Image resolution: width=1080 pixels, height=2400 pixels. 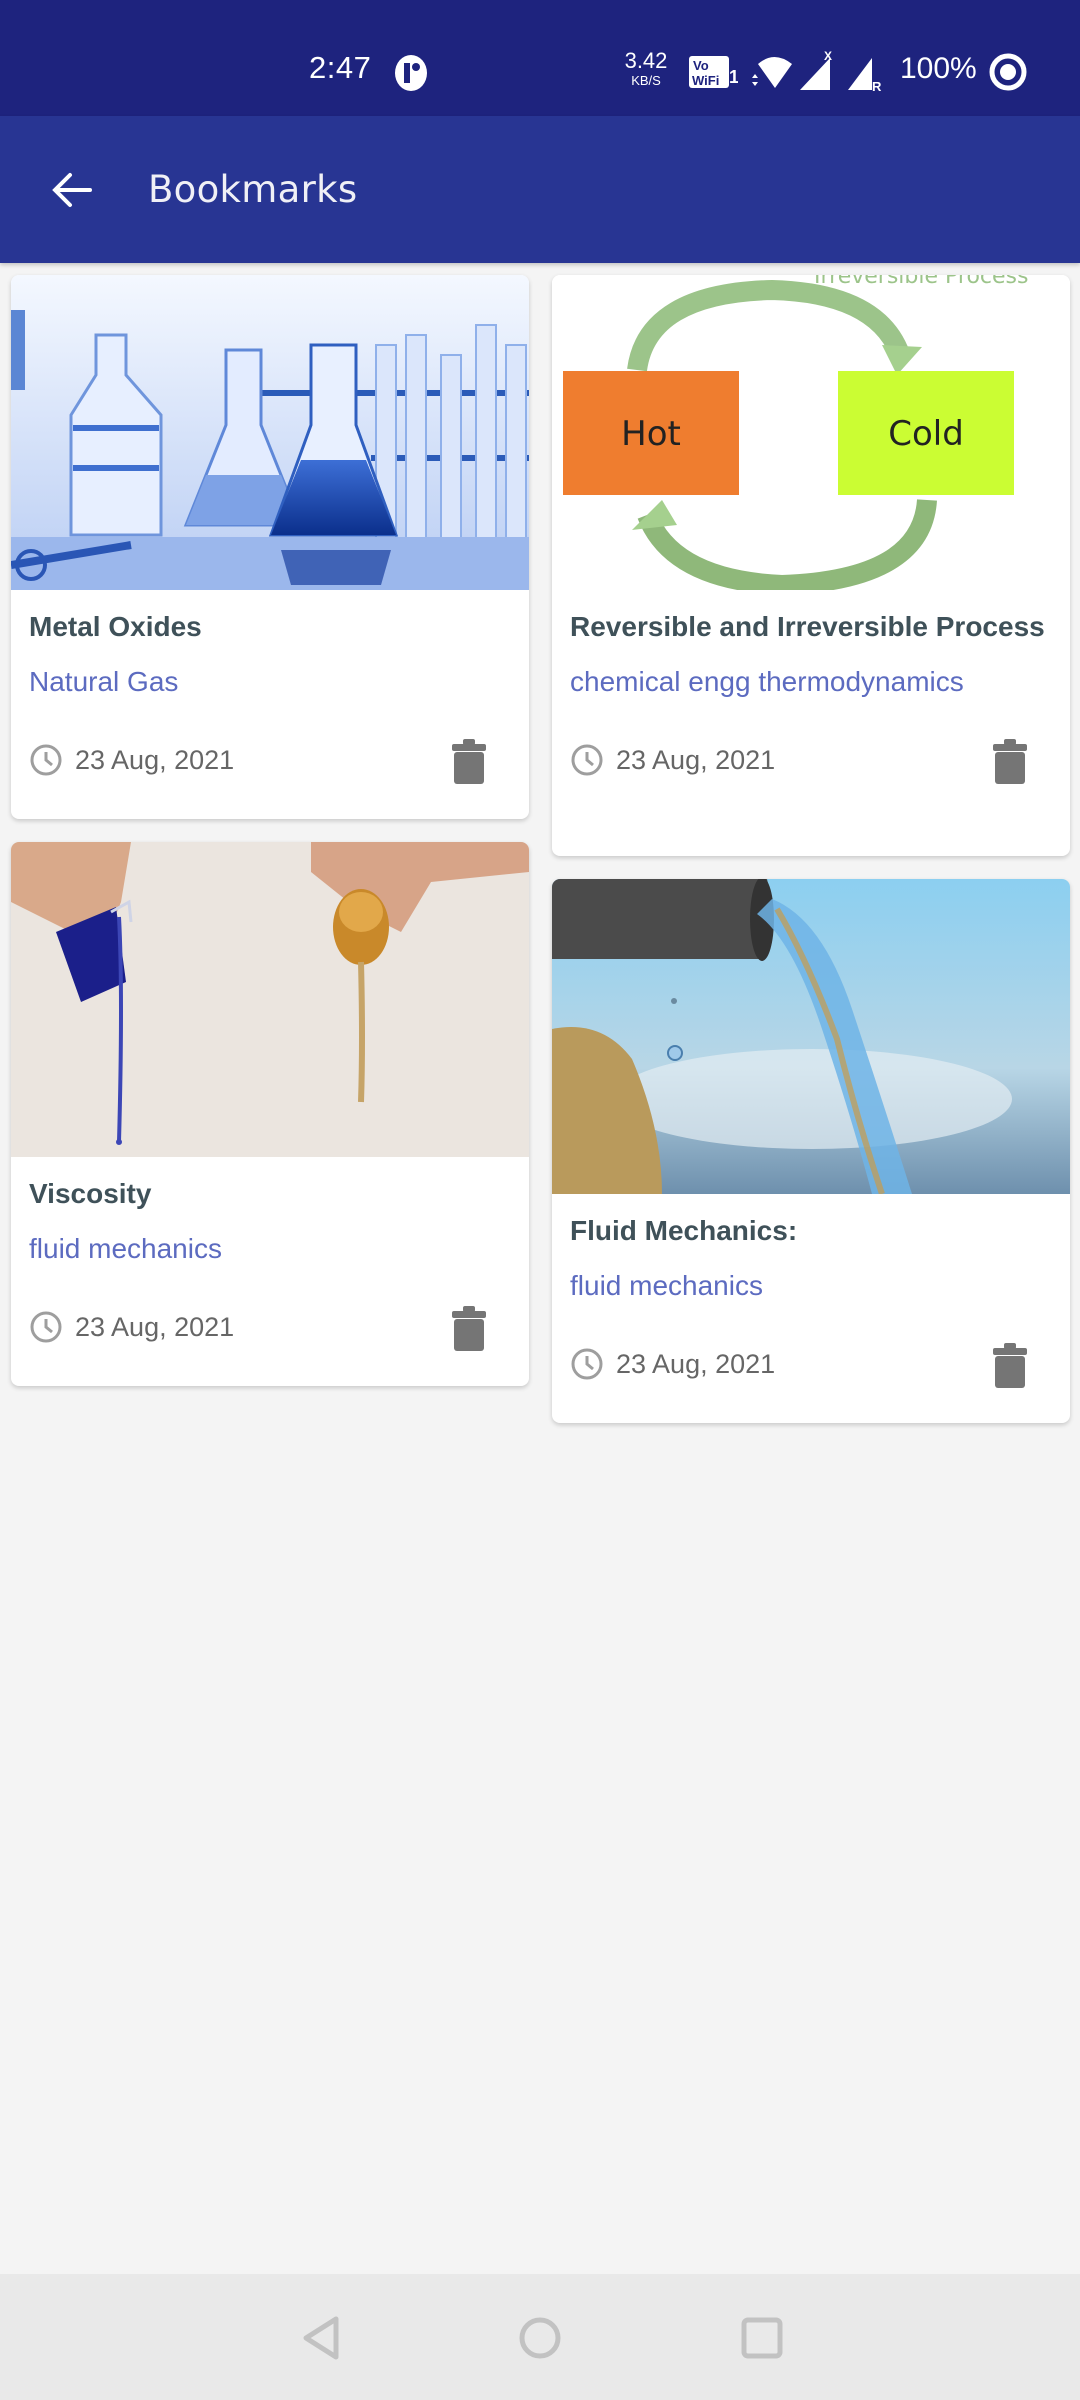 I want to click on arrow-left-icon, so click(x=72, y=190).